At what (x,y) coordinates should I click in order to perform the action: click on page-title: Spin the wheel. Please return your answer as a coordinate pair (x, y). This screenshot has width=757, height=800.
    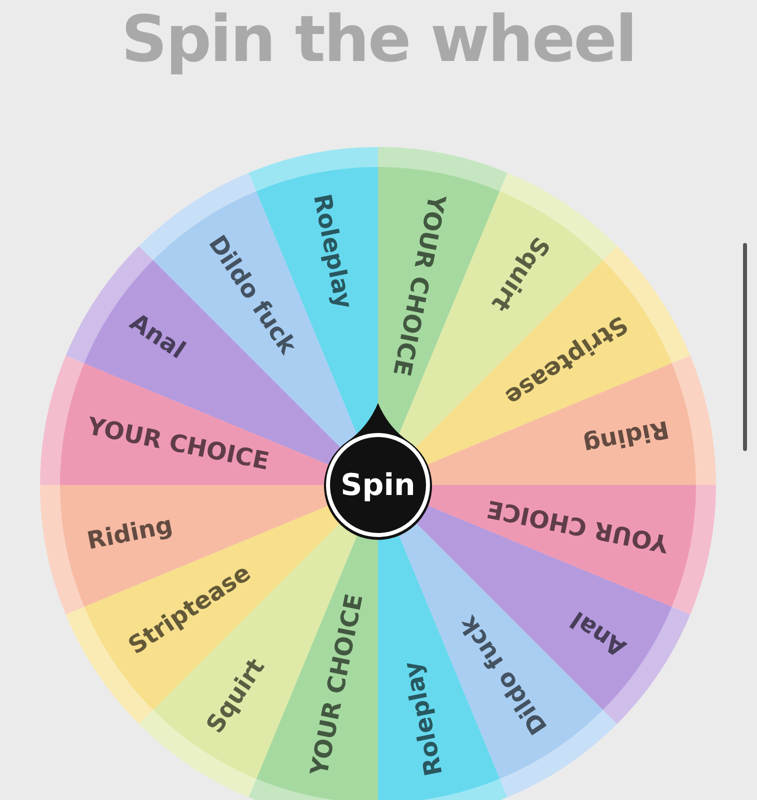
    Looking at the image, I should click on (378, 40).